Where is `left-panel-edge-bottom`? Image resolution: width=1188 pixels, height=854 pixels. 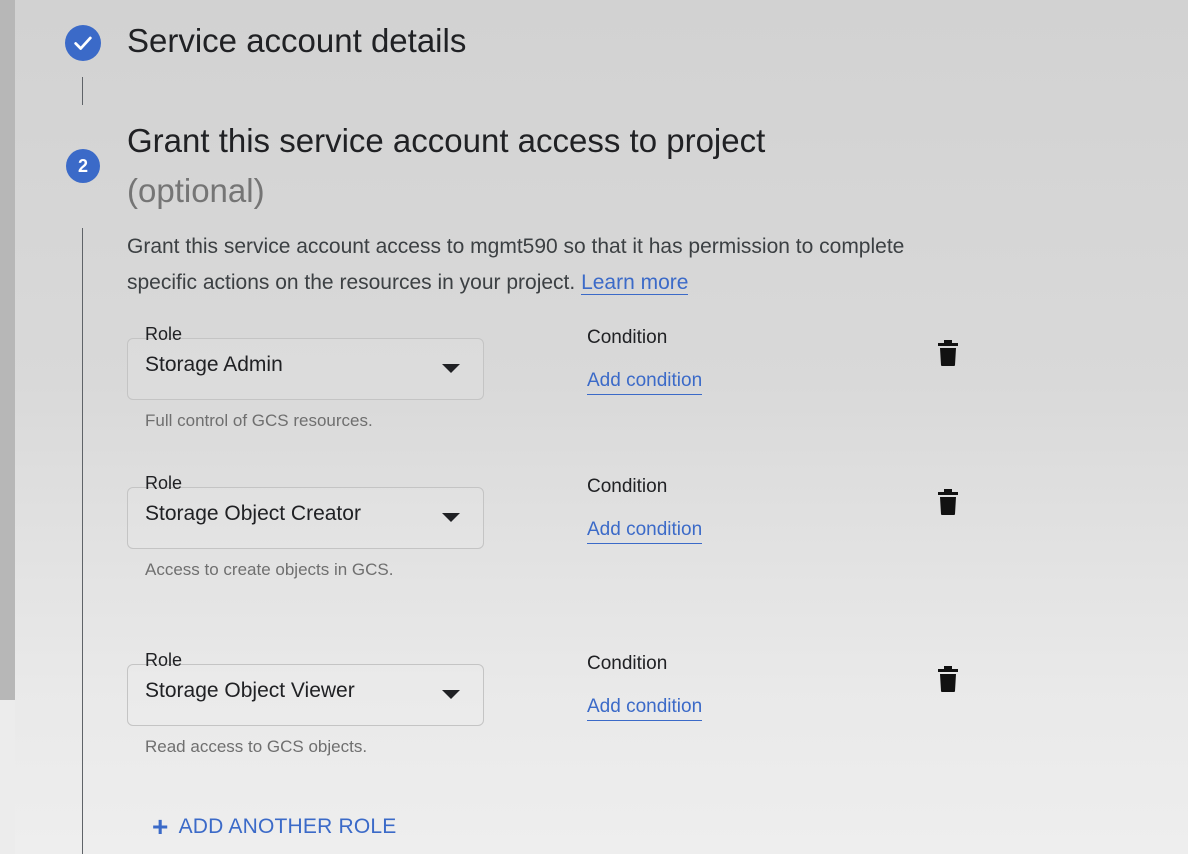
left-panel-edge-bottom is located at coordinates (7, 777).